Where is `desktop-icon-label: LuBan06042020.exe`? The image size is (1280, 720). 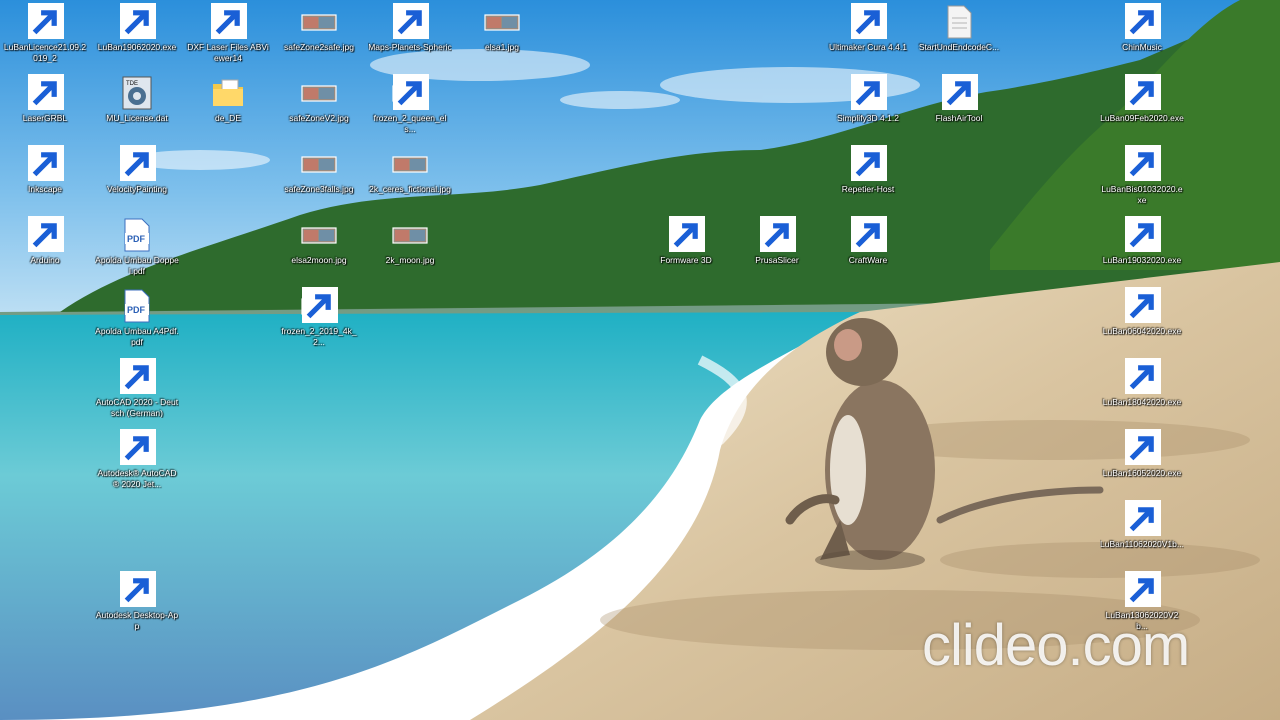
desktop-icon-label: LuBan06042020.exe is located at coordinates (1142, 331).